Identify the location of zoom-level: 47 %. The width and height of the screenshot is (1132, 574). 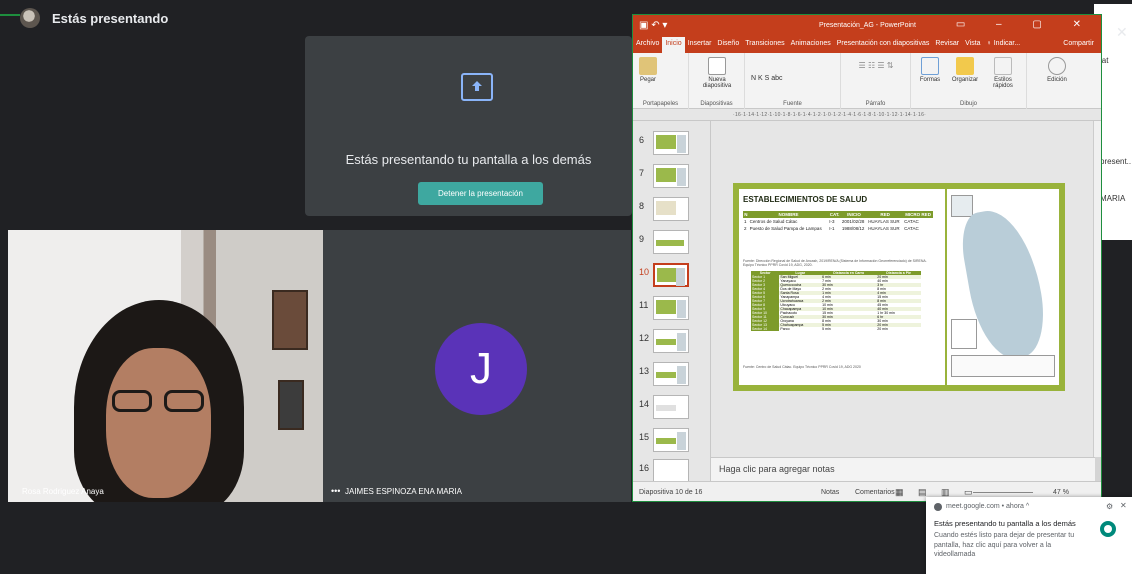
(1061, 492).